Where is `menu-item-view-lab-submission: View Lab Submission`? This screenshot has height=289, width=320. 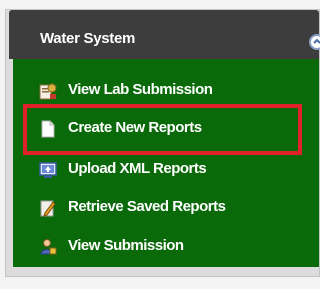 menu-item-view-lab-submission: View Lab Submission is located at coordinates (153, 91).